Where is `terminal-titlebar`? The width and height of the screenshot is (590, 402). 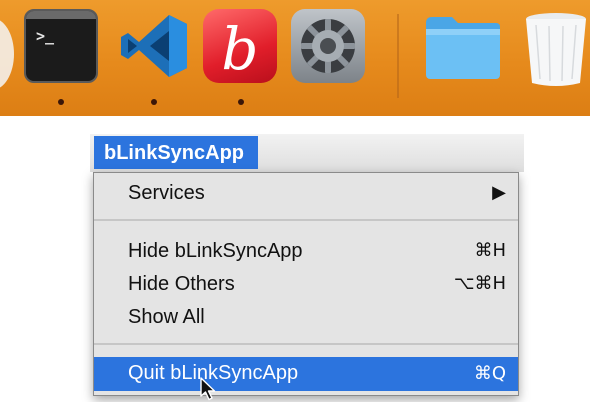
terminal-titlebar is located at coordinates (61, 15).